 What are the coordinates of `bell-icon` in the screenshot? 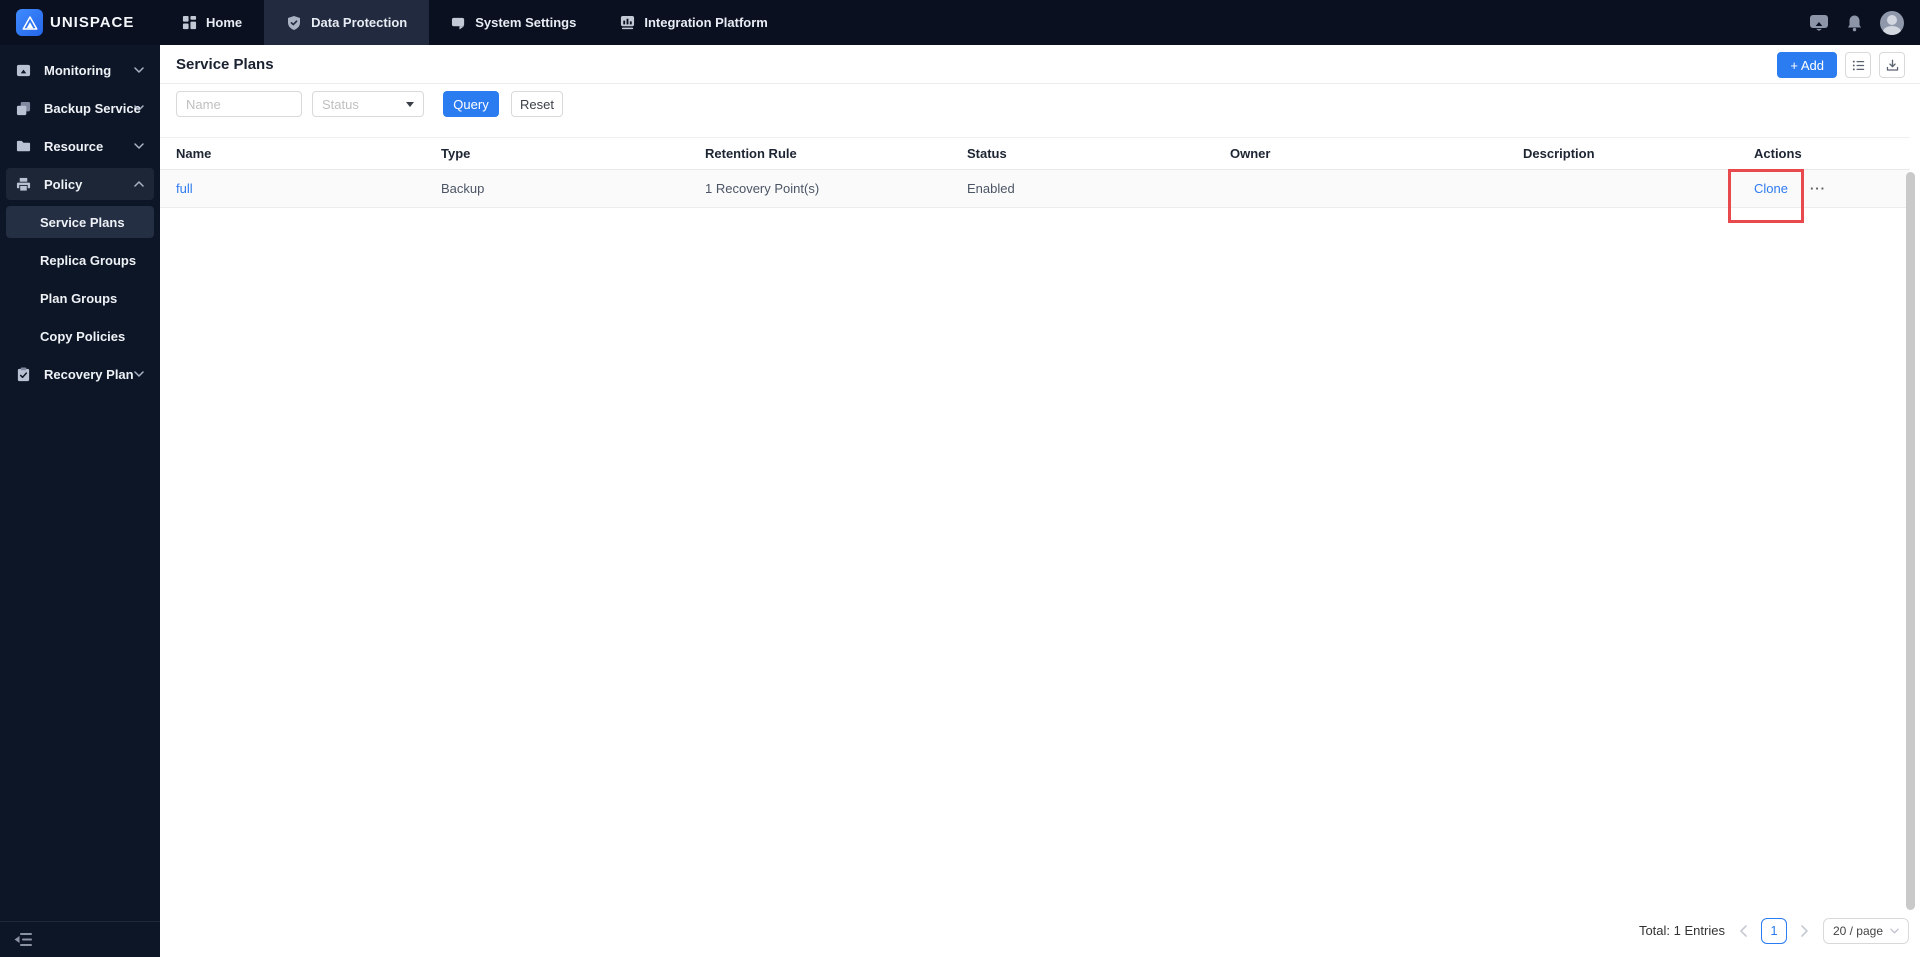 It's located at (1854, 23).